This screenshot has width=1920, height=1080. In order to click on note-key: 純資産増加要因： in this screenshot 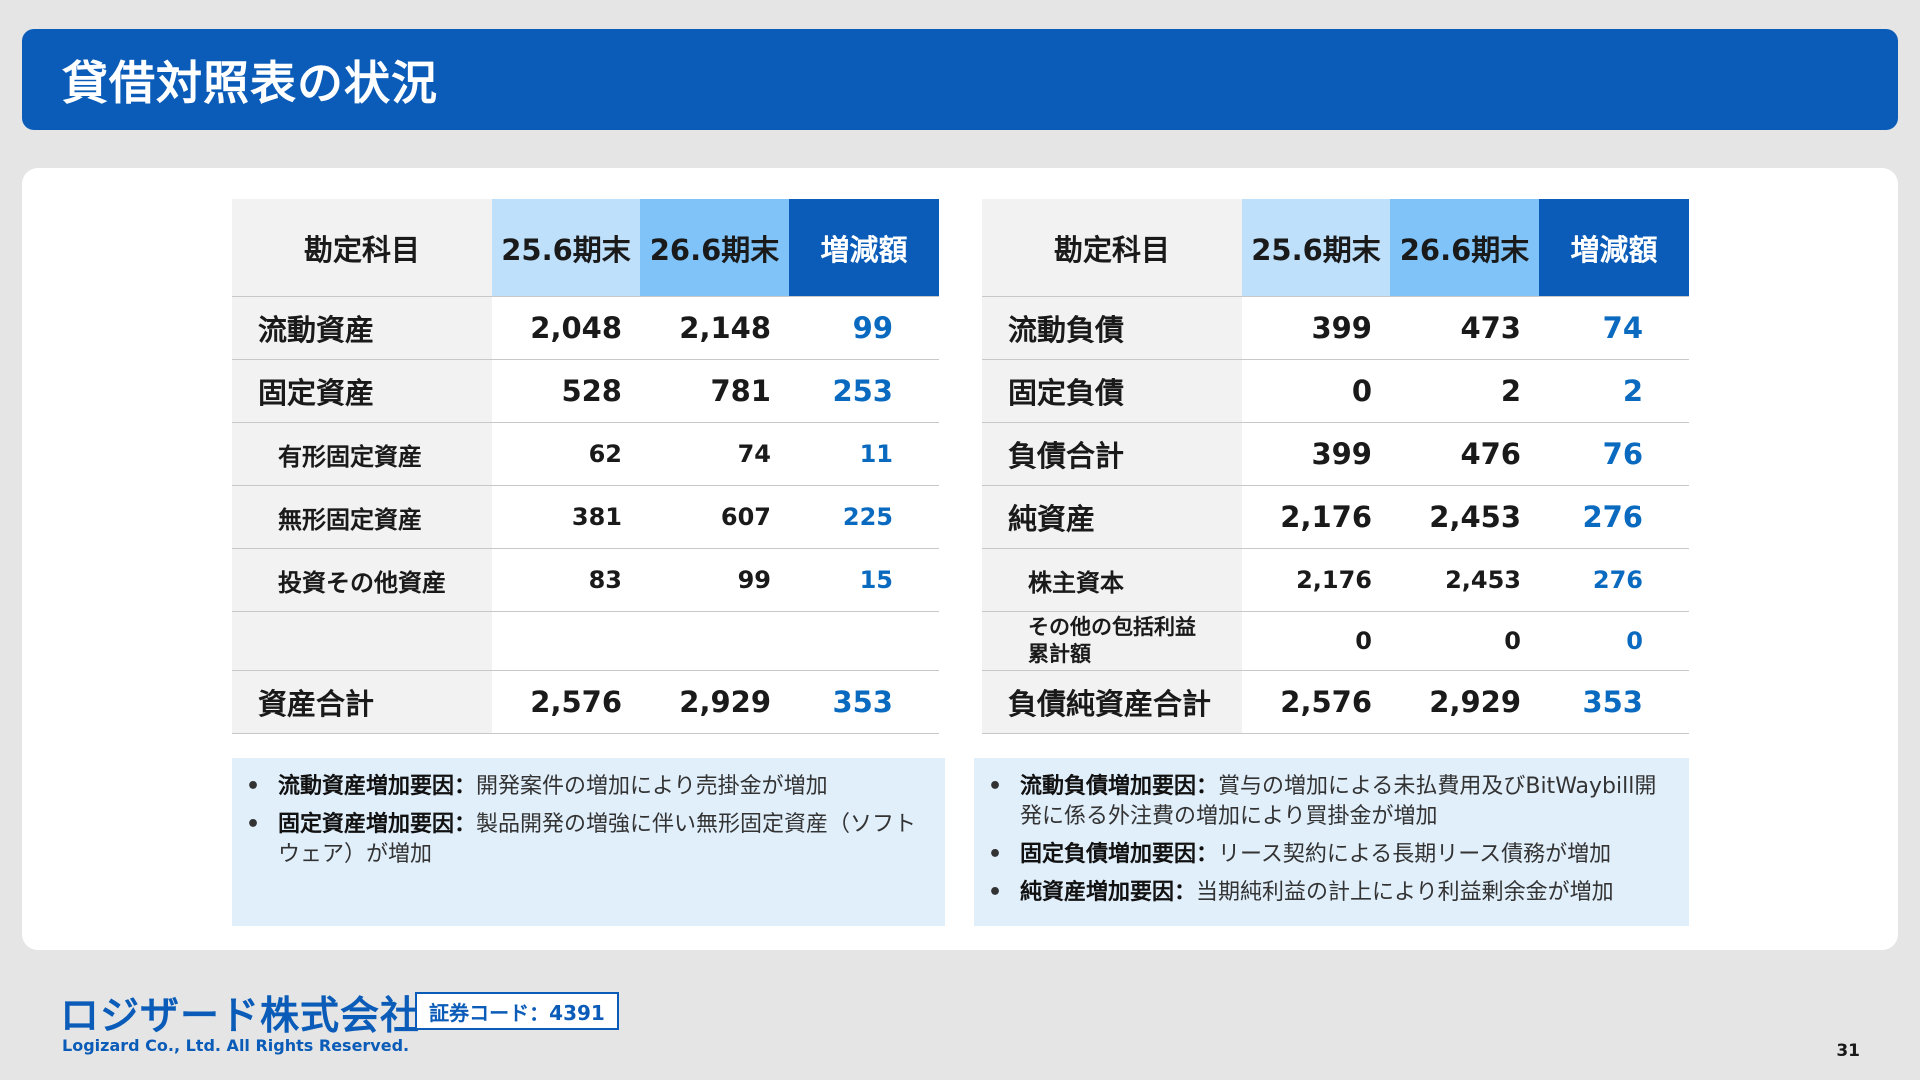, I will do `click(1108, 892)`.